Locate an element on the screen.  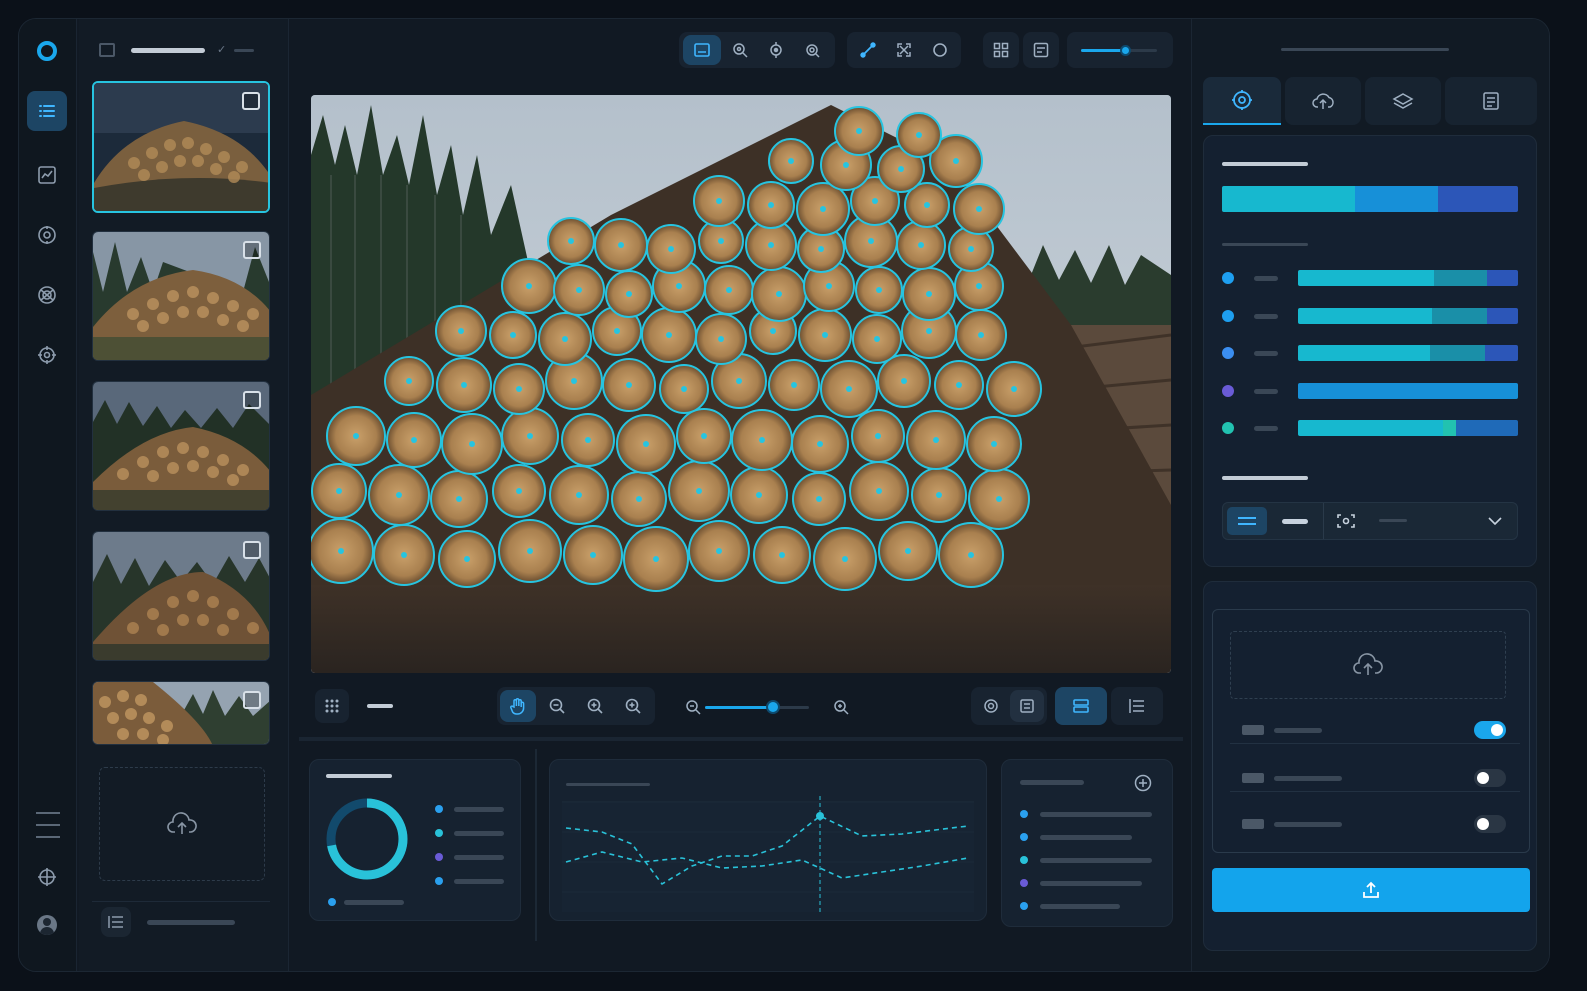
detect-overlay-icon is located at coordinates (991, 706).